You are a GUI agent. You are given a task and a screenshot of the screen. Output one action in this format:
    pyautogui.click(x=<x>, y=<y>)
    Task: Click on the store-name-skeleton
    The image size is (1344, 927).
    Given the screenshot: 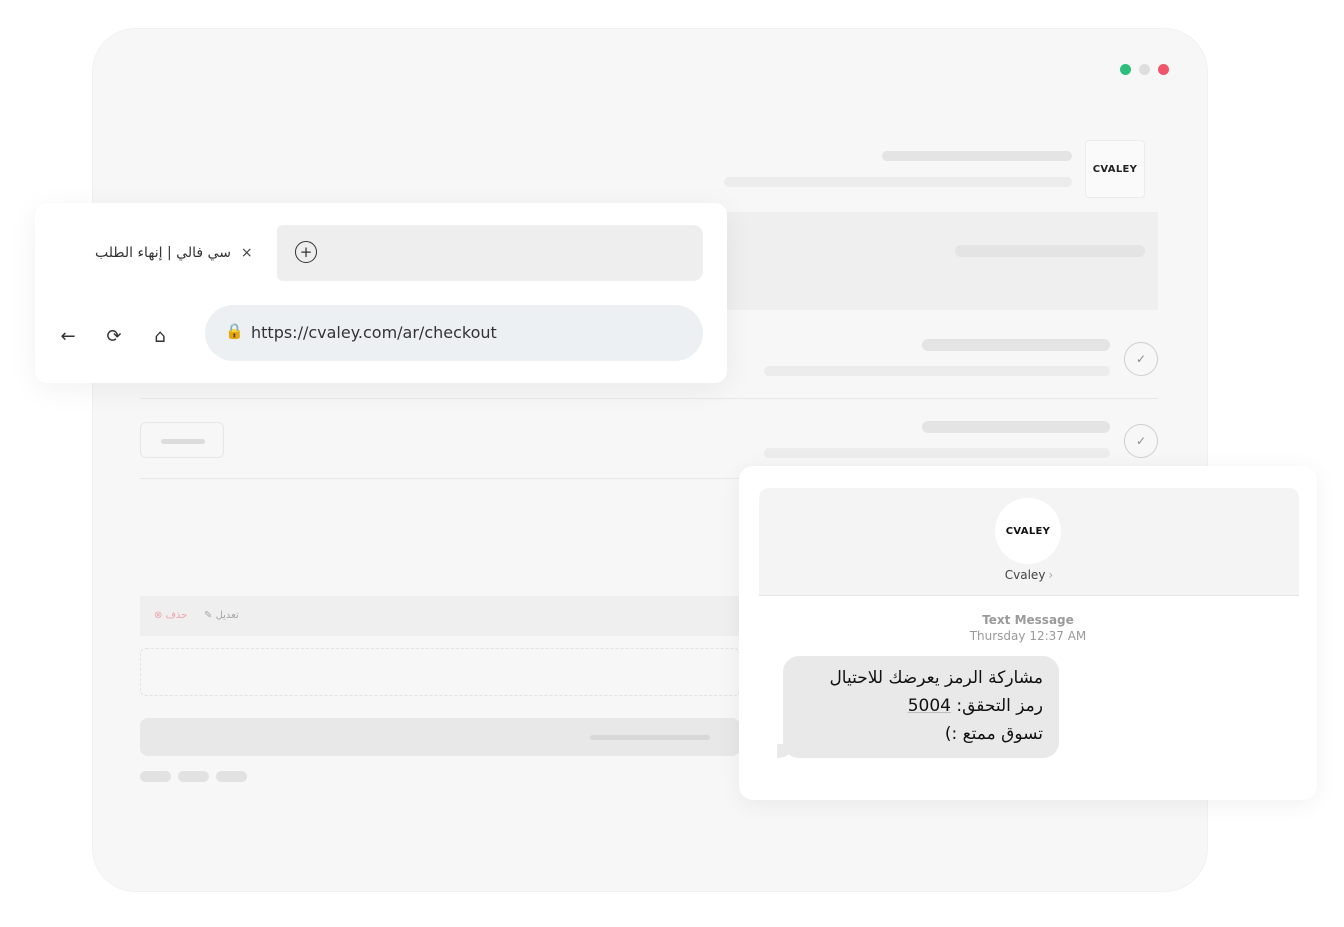 What is the action you would take?
    pyautogui.click(x=977, y=156)
    